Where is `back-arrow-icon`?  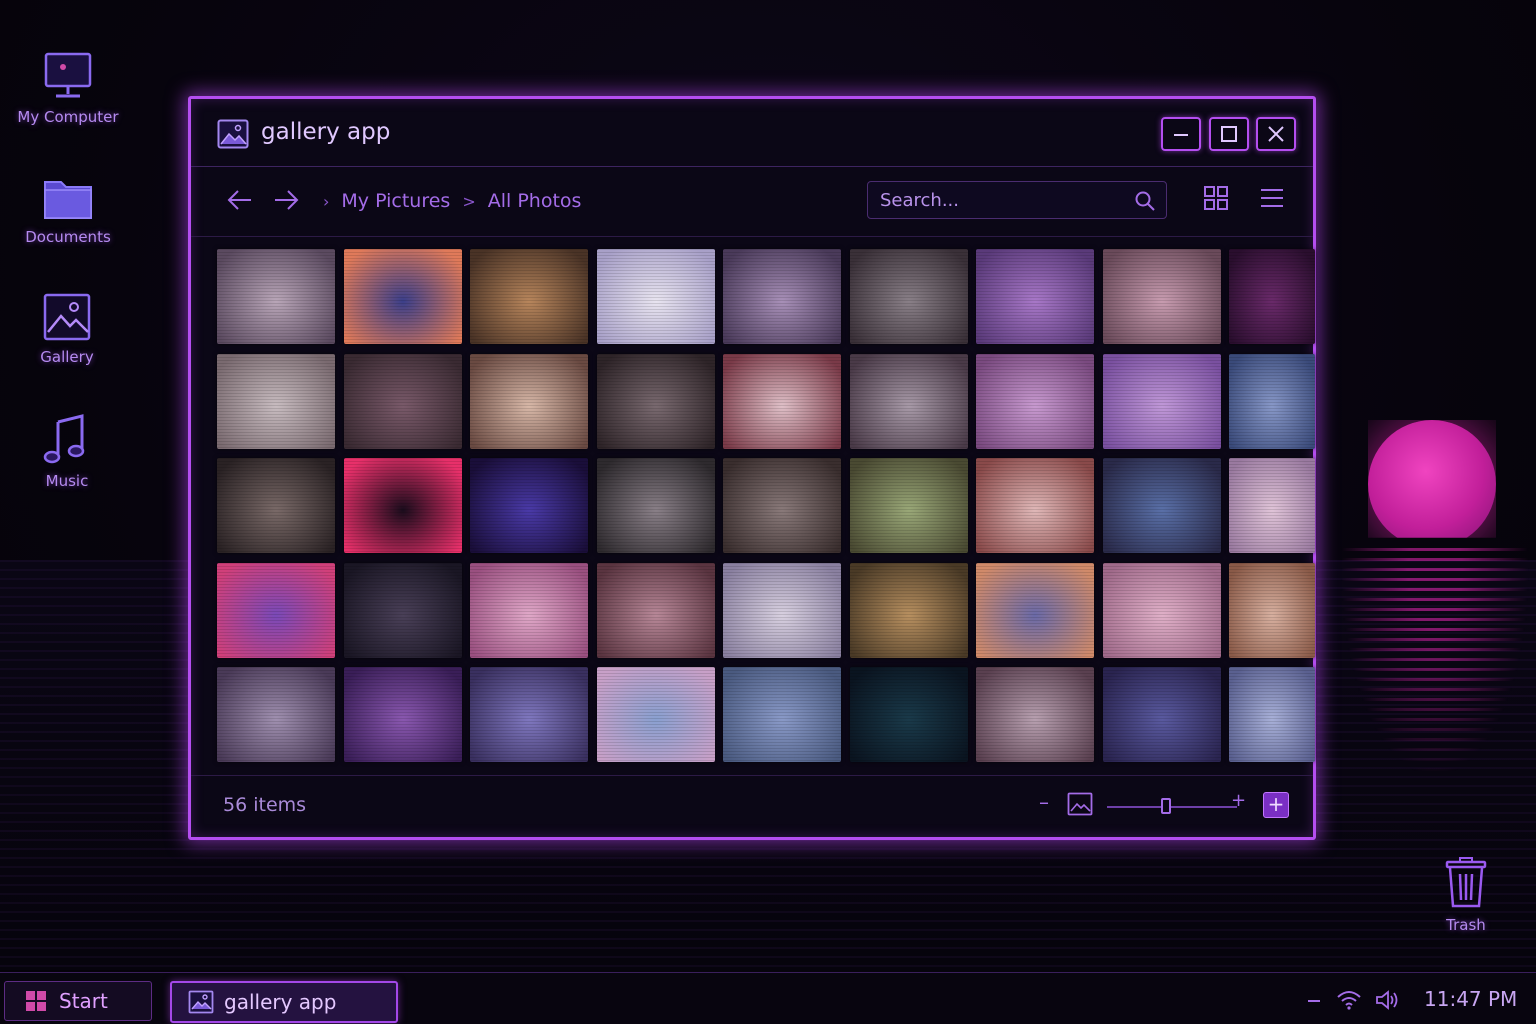
back-arrow-icon is located at coordinates (240, 200).